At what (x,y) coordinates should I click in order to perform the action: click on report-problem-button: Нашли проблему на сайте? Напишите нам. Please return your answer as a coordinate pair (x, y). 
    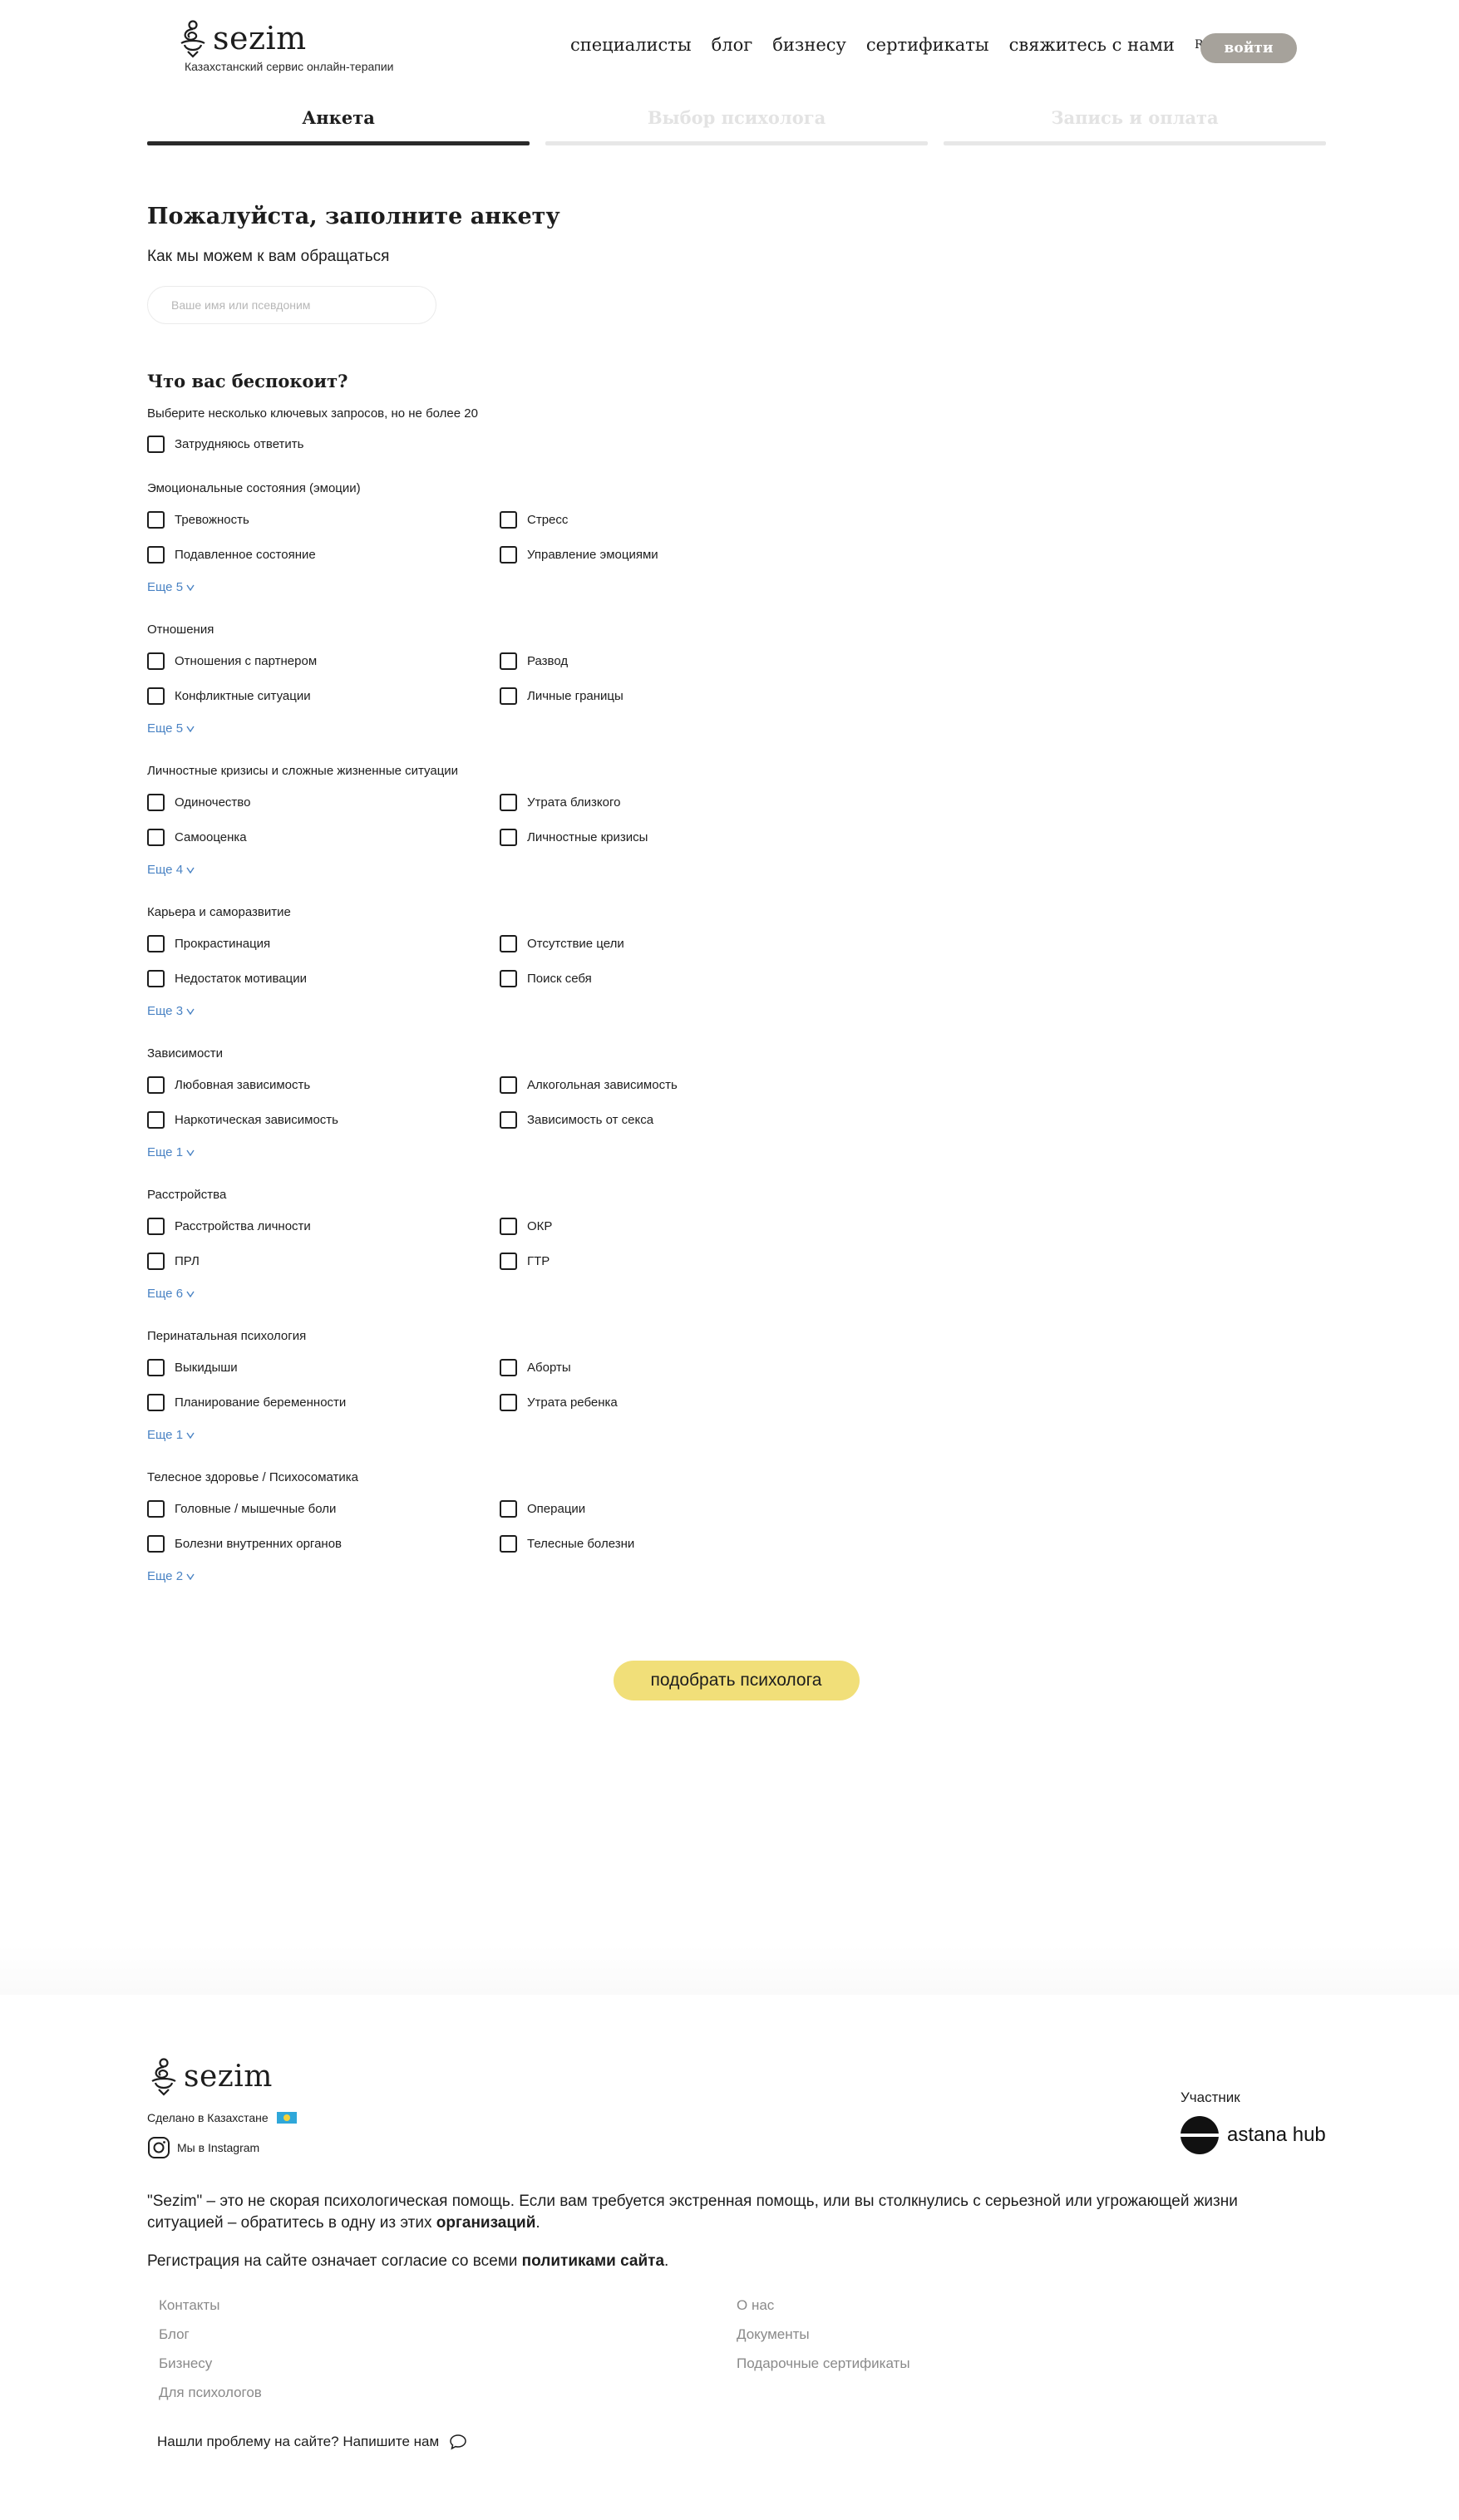
    Looking at the image, I should click on (321, 2441).